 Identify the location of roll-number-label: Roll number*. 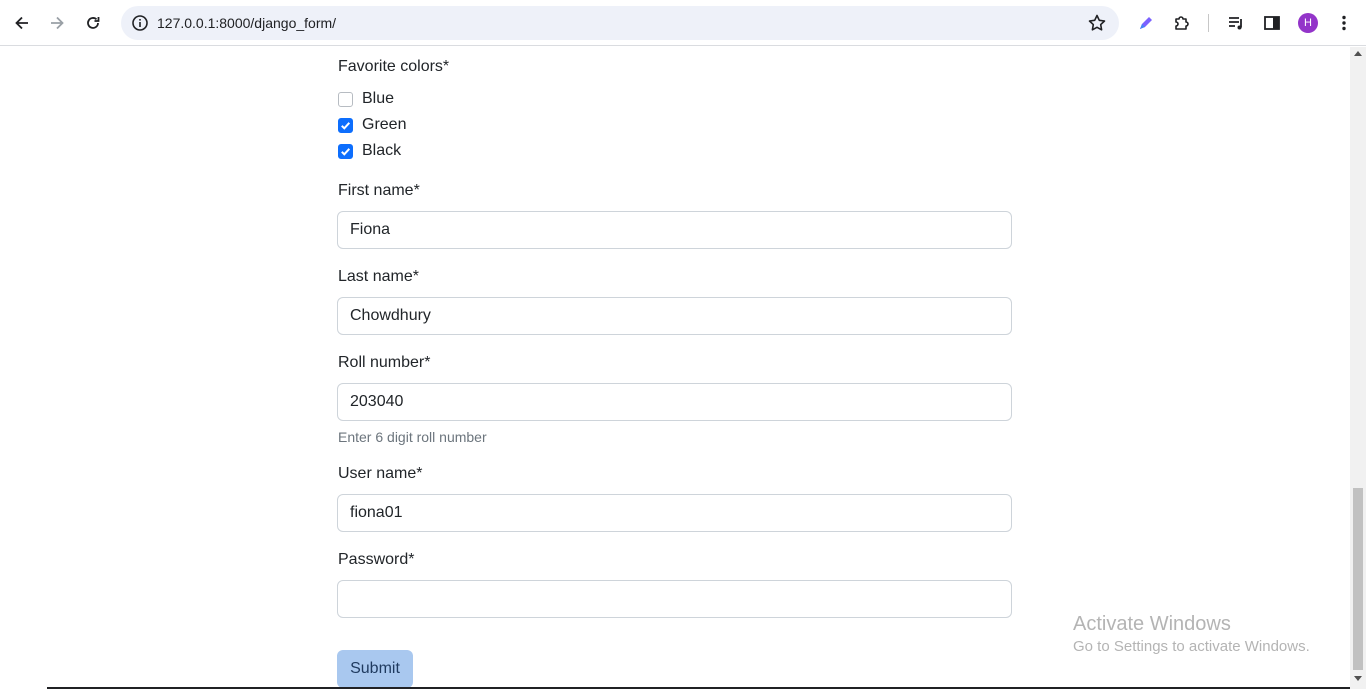
(384, 362).